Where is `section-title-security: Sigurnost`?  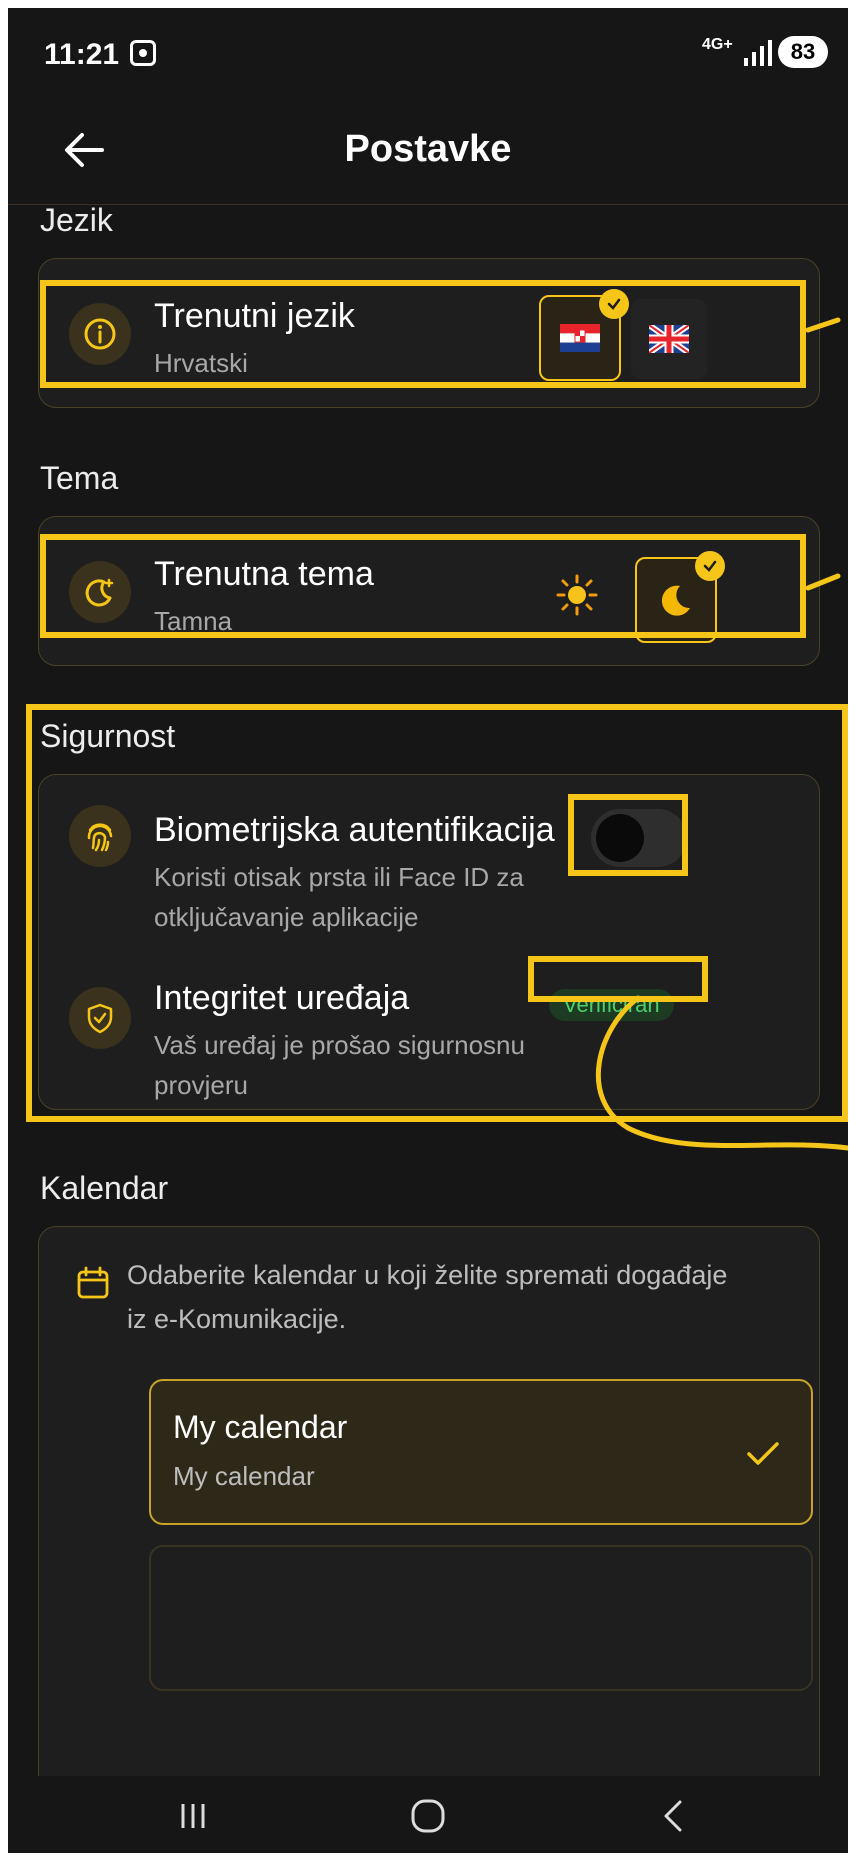 section-title-security: Sigurnost is located at coordinates (108, 736).